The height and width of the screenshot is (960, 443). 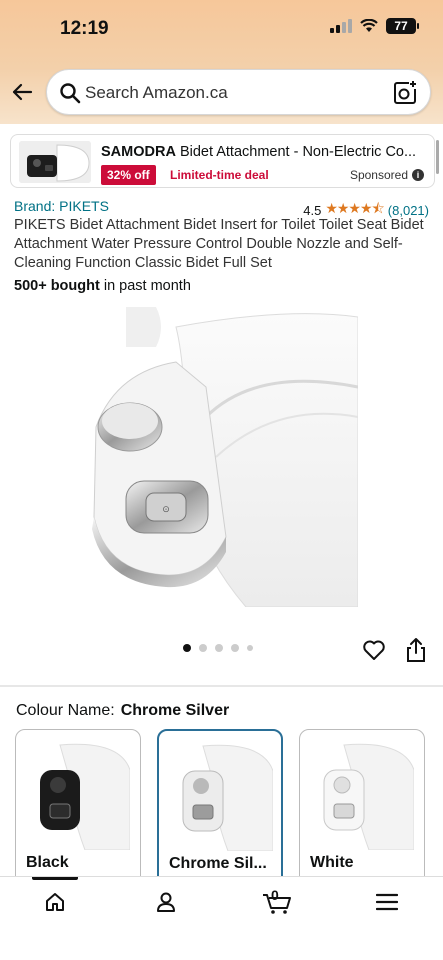 What do you see at coordinates (156, 93) in the screenshot?
I see `search-input: Search Amazon.ca` at bounding box center [156, 93].